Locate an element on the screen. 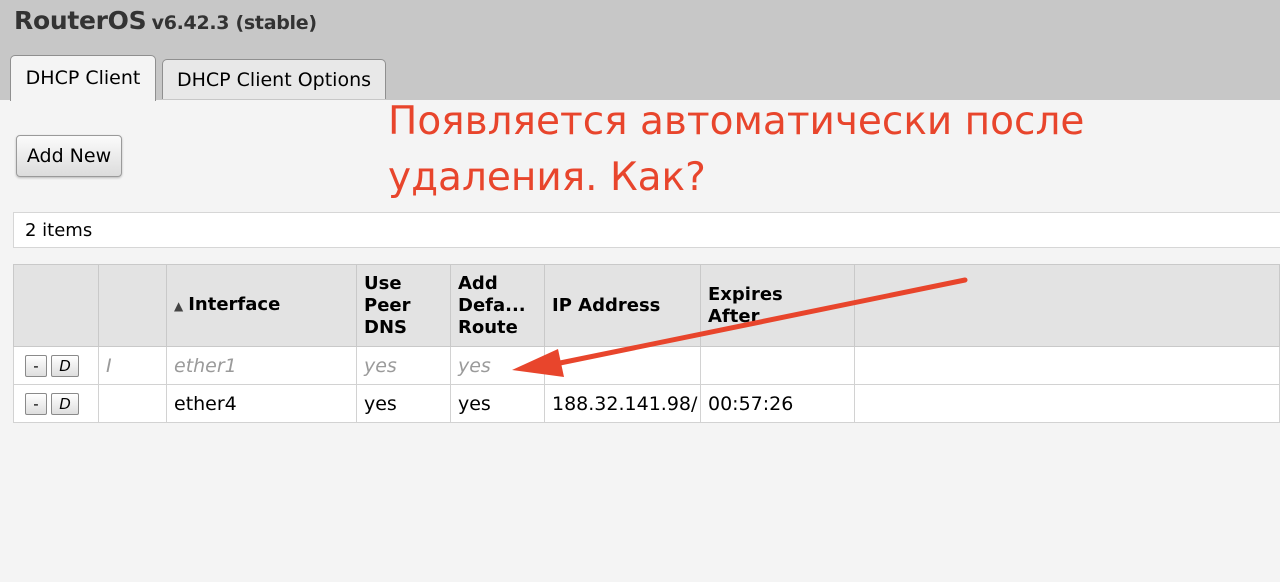 This screenshot has height=582, width=1280. item-count: 2 items is located at coordinates (646, 230).